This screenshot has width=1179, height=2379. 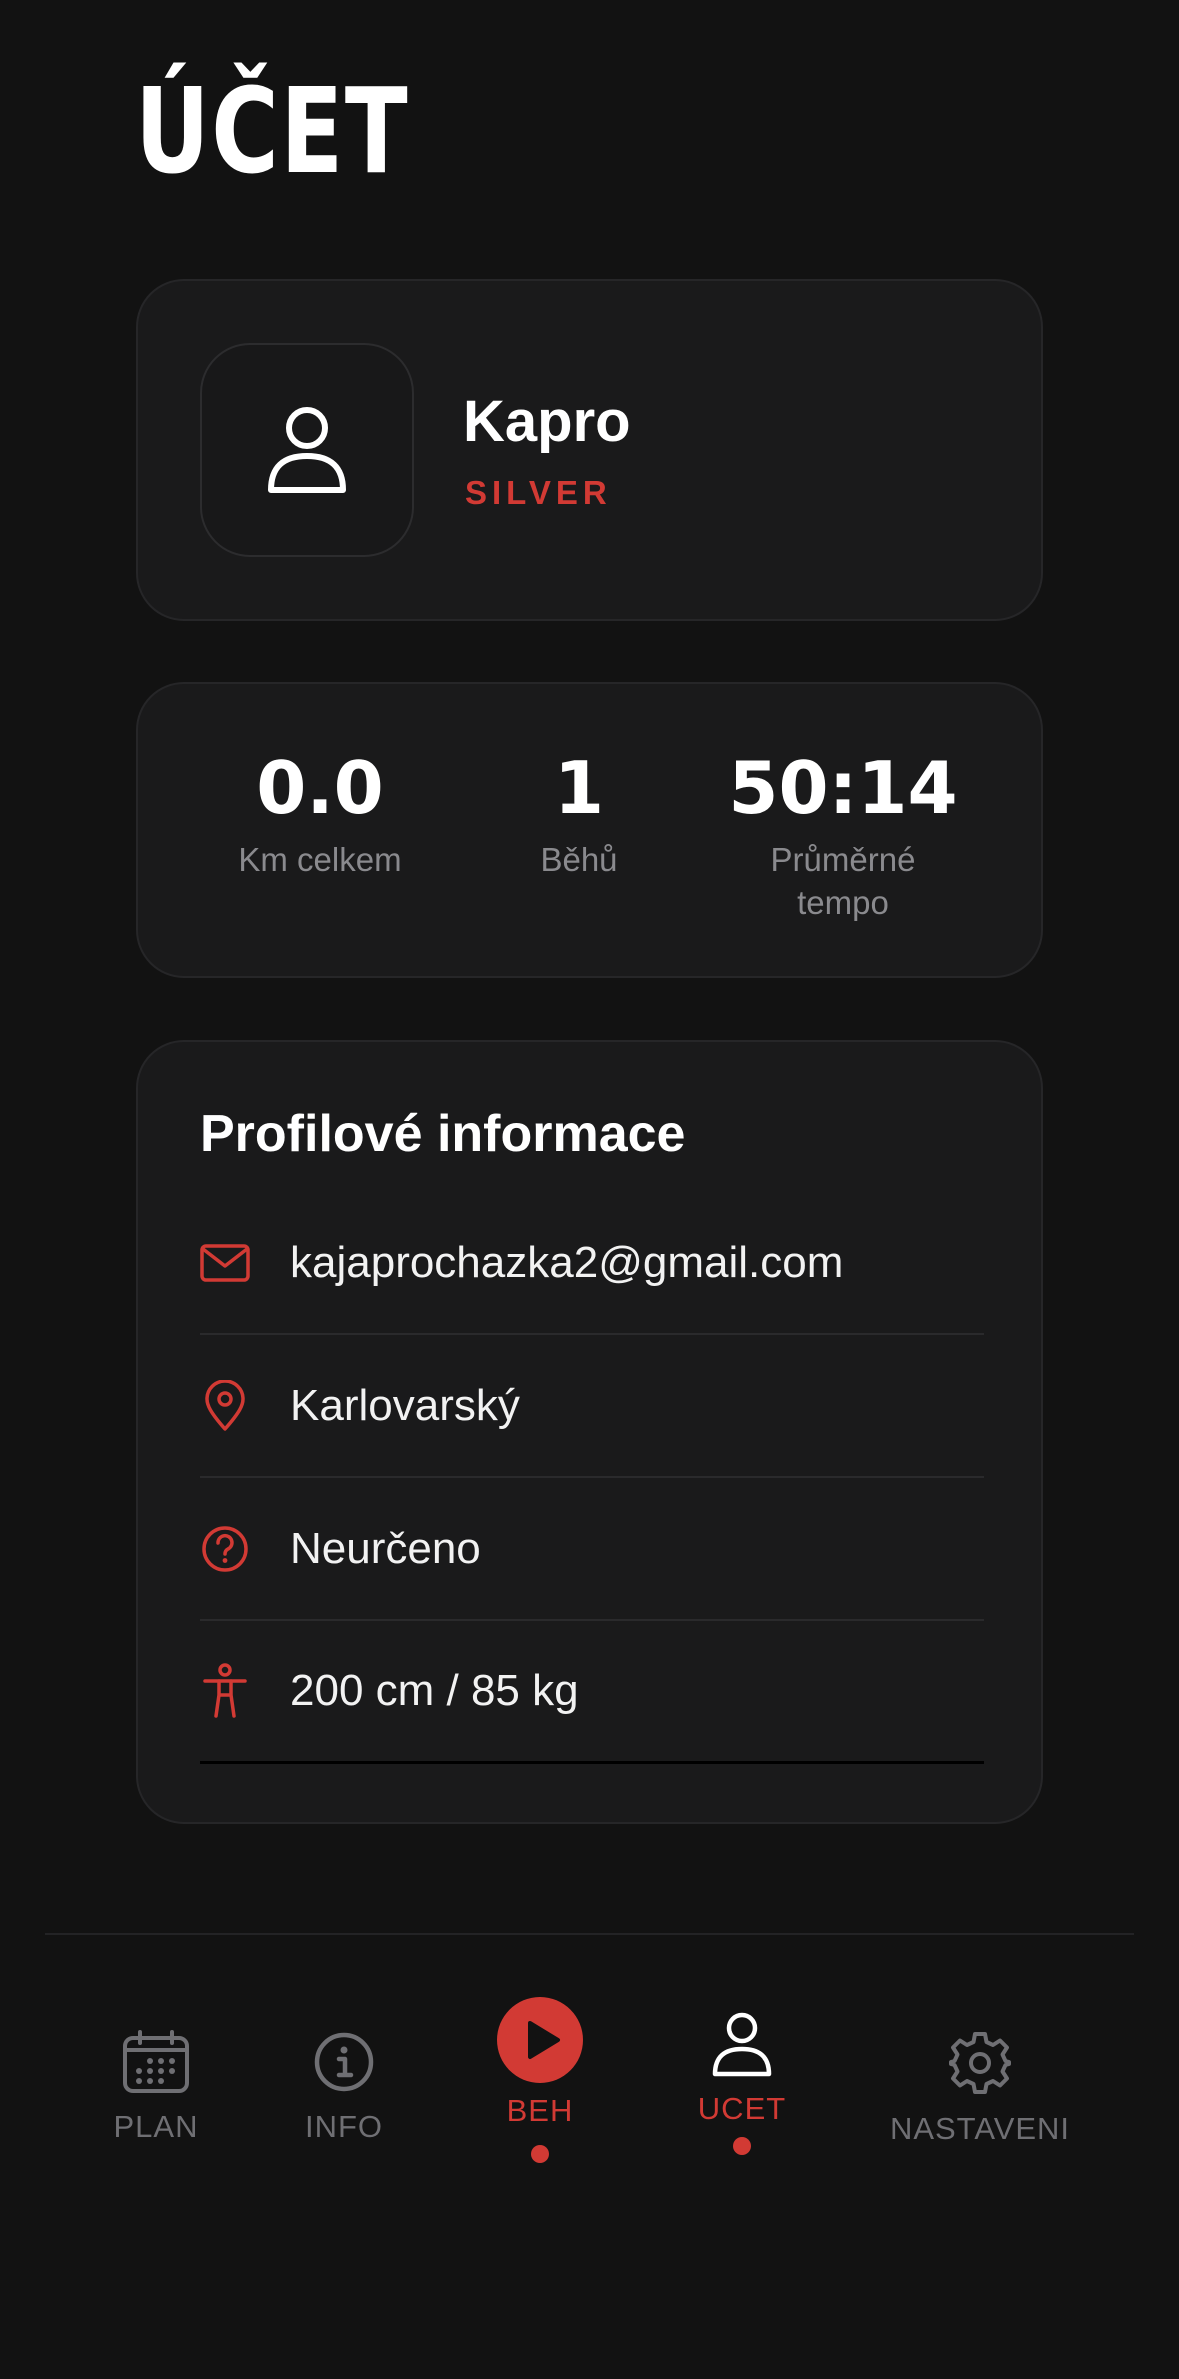 I want to click on stat-value: 0.0, so click(x=320, y=788).